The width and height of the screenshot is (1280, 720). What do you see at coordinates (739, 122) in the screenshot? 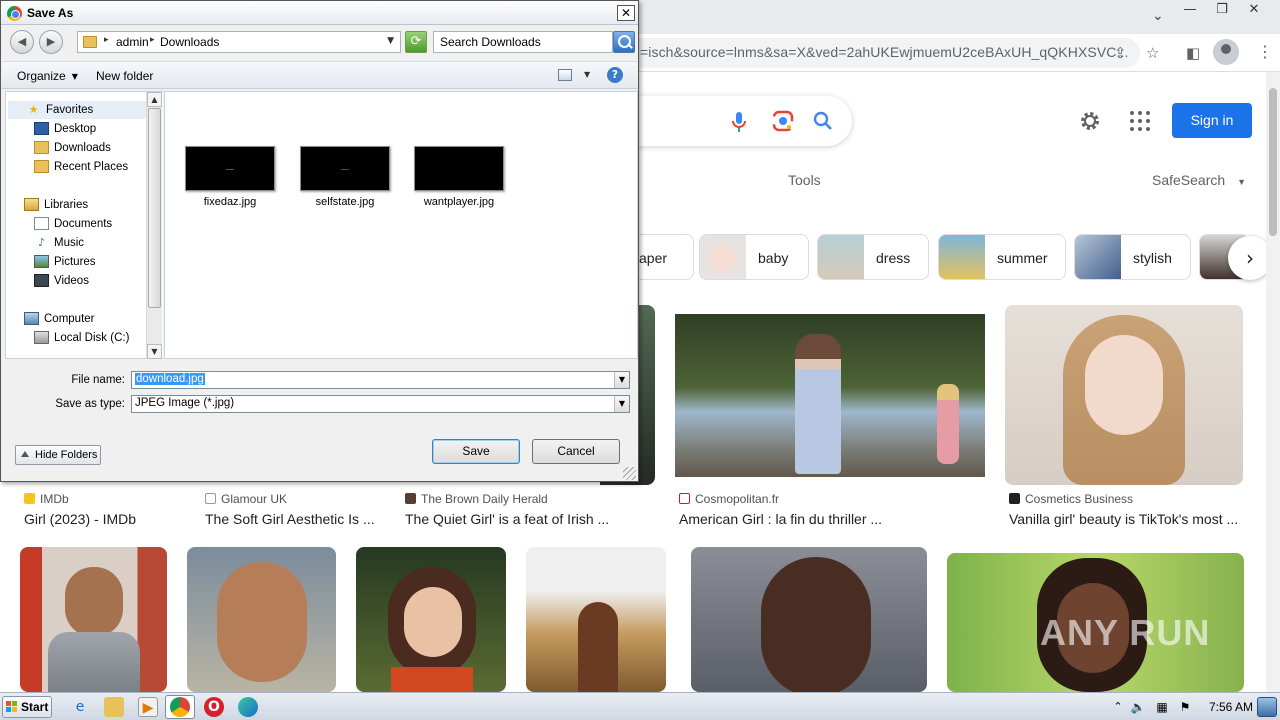
I see `microphone-icon` at bounding box center [739, 122].